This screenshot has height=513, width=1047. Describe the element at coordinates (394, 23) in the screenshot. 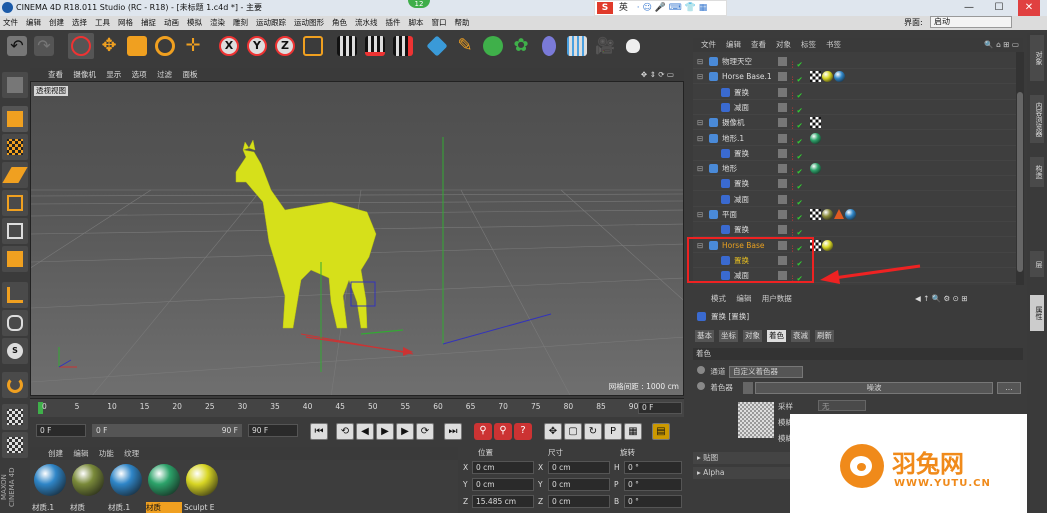

I see `menu-item: 插件` at that location.